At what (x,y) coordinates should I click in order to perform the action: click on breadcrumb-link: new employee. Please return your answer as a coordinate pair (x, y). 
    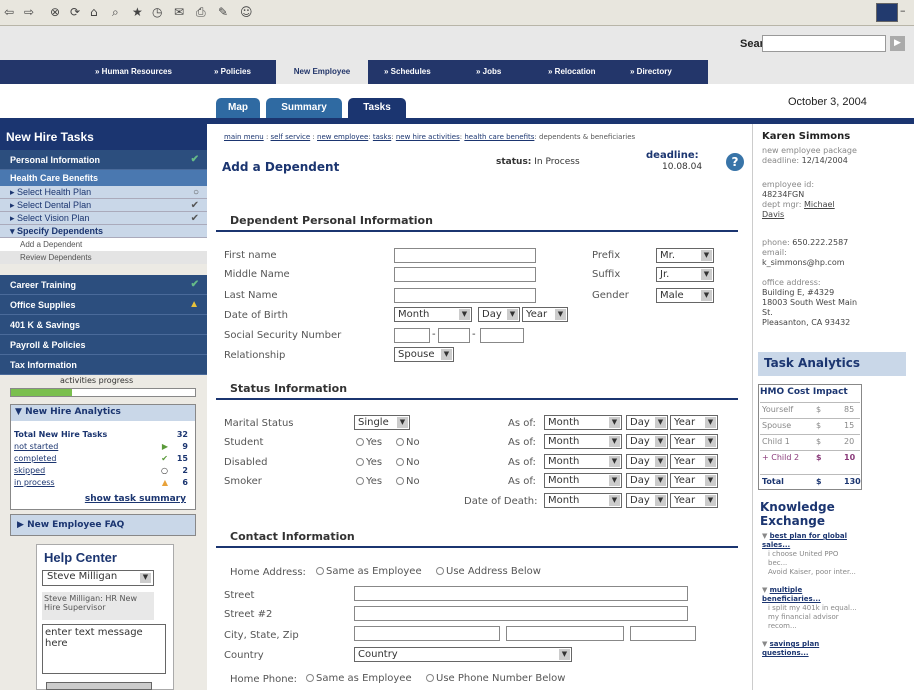
    Looking at the image, I should click on (342, 137).